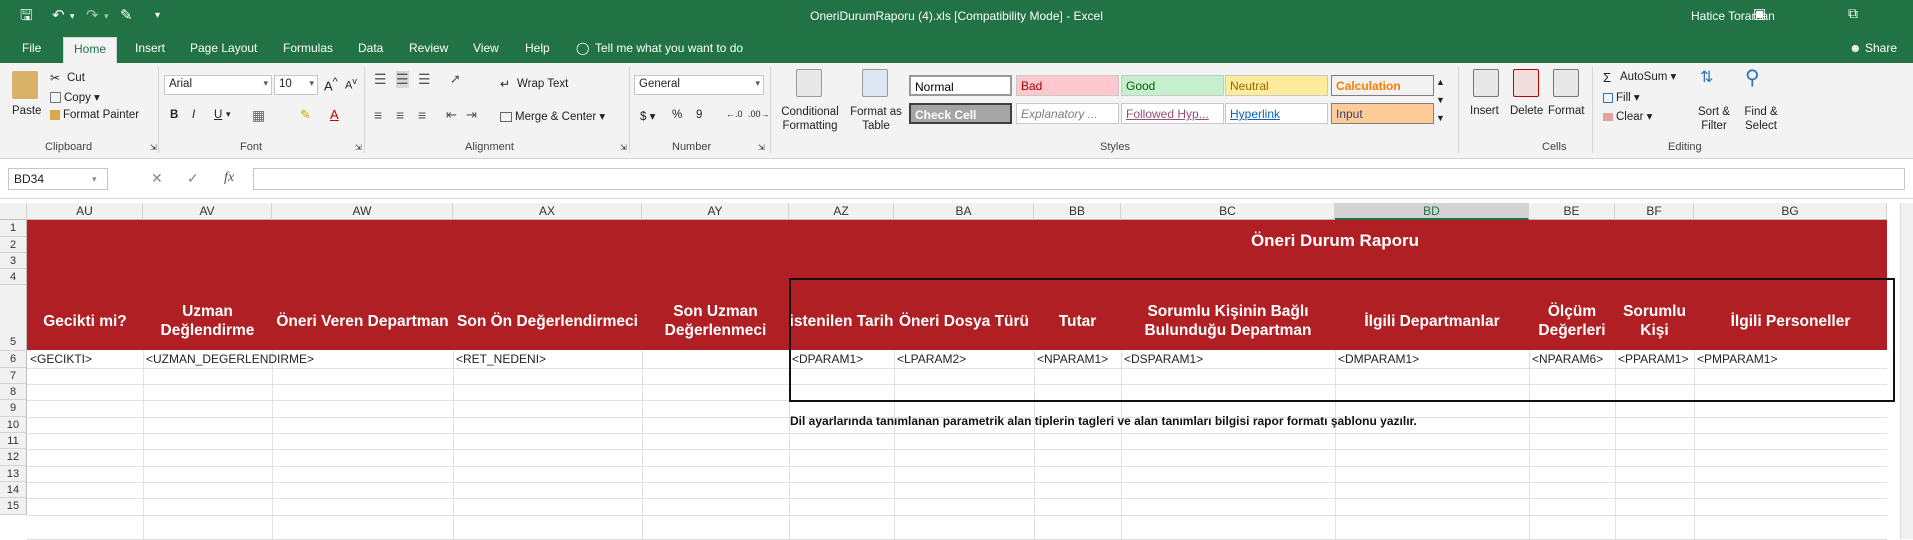  Describe the element at coordinates (715, 211) in the screenshot. I see `column-header-ay: AY` at that location.